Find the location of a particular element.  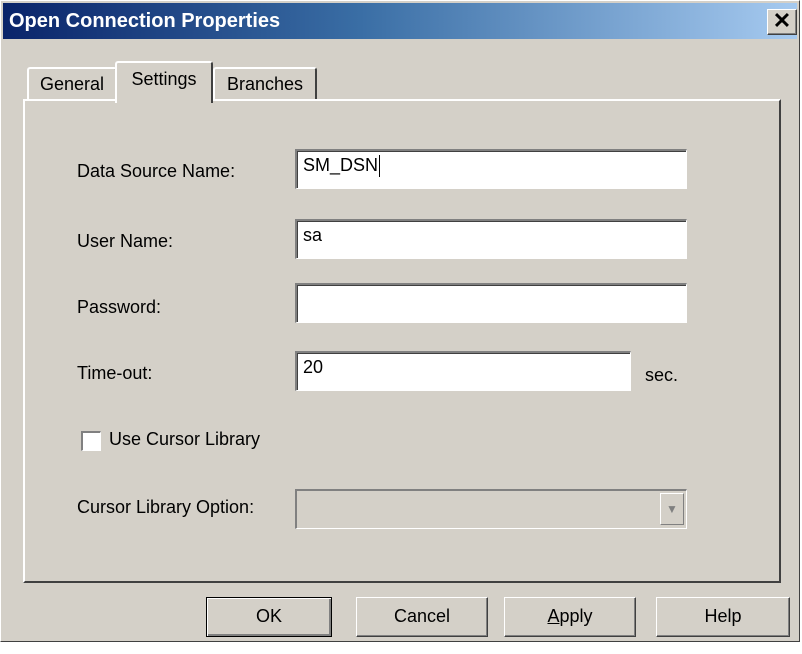

tab-settings: Settings is located at coordinates (164, 82).